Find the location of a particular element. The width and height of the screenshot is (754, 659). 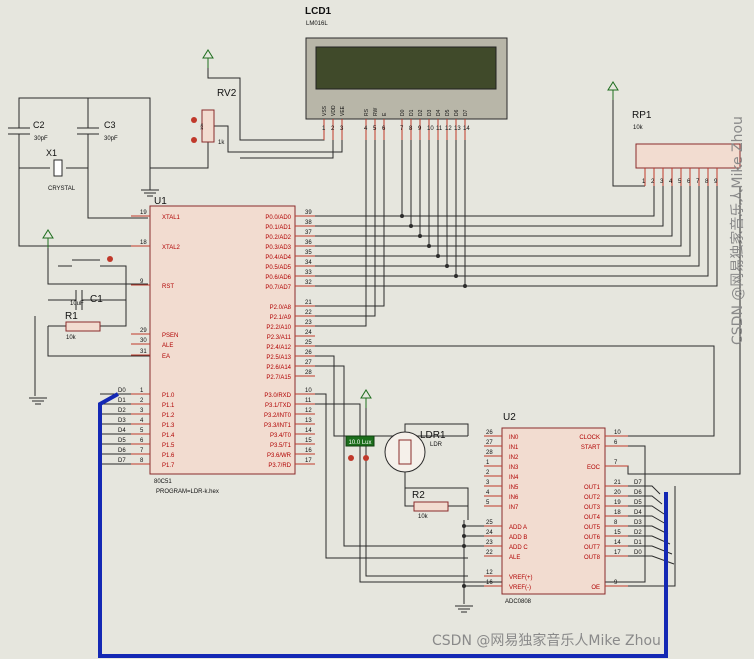

ldr-lux-label: 10.0 Lux is located at coordinates (359, 443).